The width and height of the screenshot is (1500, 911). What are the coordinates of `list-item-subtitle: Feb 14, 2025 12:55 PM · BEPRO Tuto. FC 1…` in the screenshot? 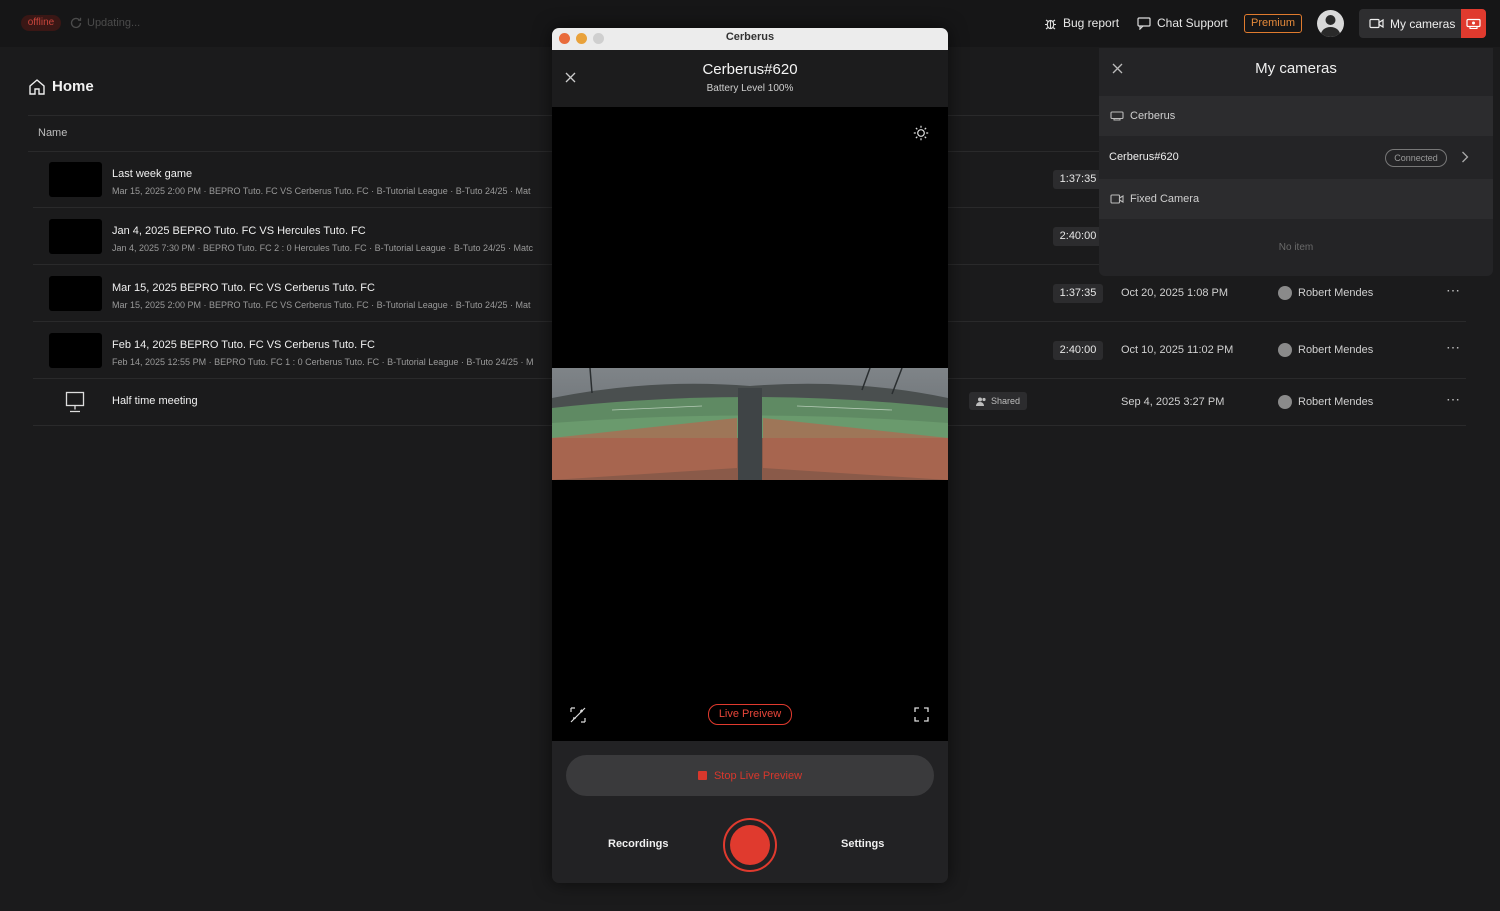 It's located at (323, 362).